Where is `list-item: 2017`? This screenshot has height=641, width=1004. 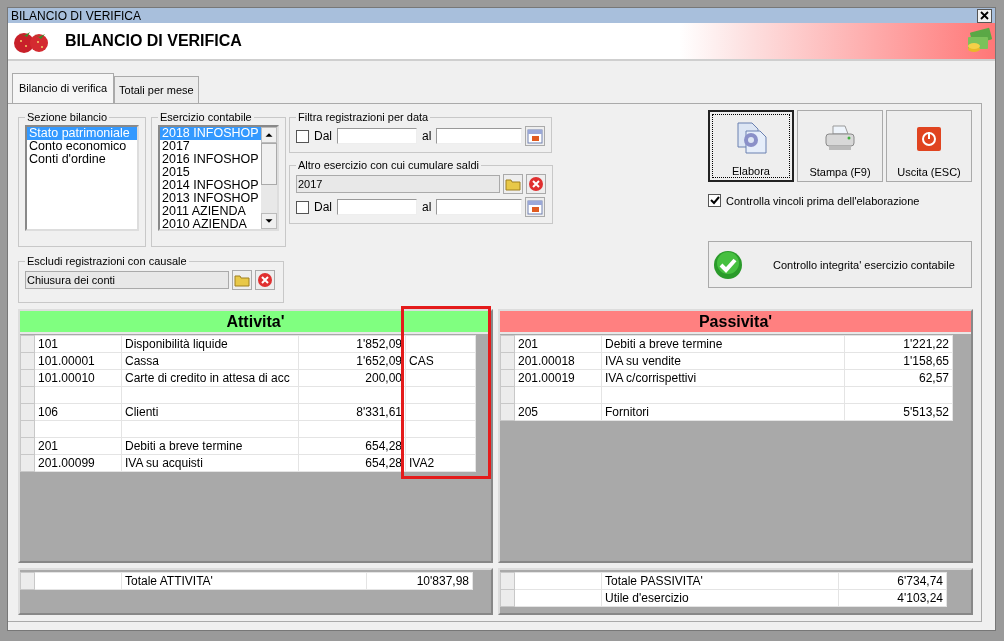
list-item: 2017 is located at coordinates (210, 146).